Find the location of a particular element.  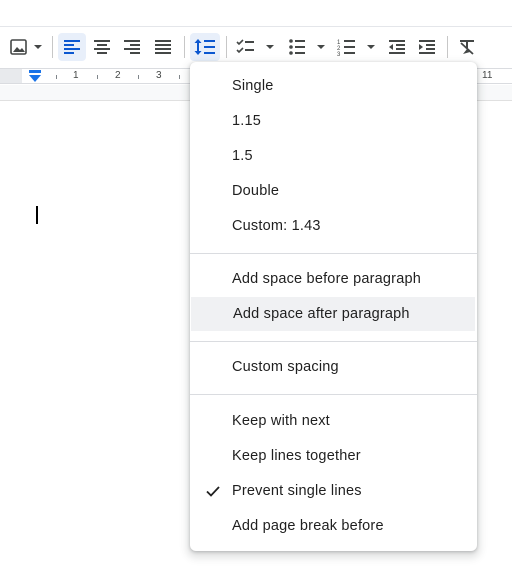

decrease-indent-icon is located at coordinates (397, 47).